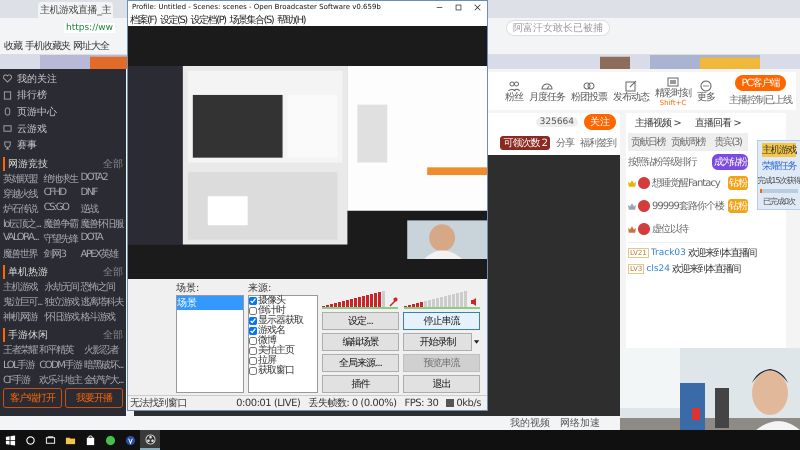 This screenshot has height=450, width=800. I want to click on category-link: CS:GO, so click(61, 209).